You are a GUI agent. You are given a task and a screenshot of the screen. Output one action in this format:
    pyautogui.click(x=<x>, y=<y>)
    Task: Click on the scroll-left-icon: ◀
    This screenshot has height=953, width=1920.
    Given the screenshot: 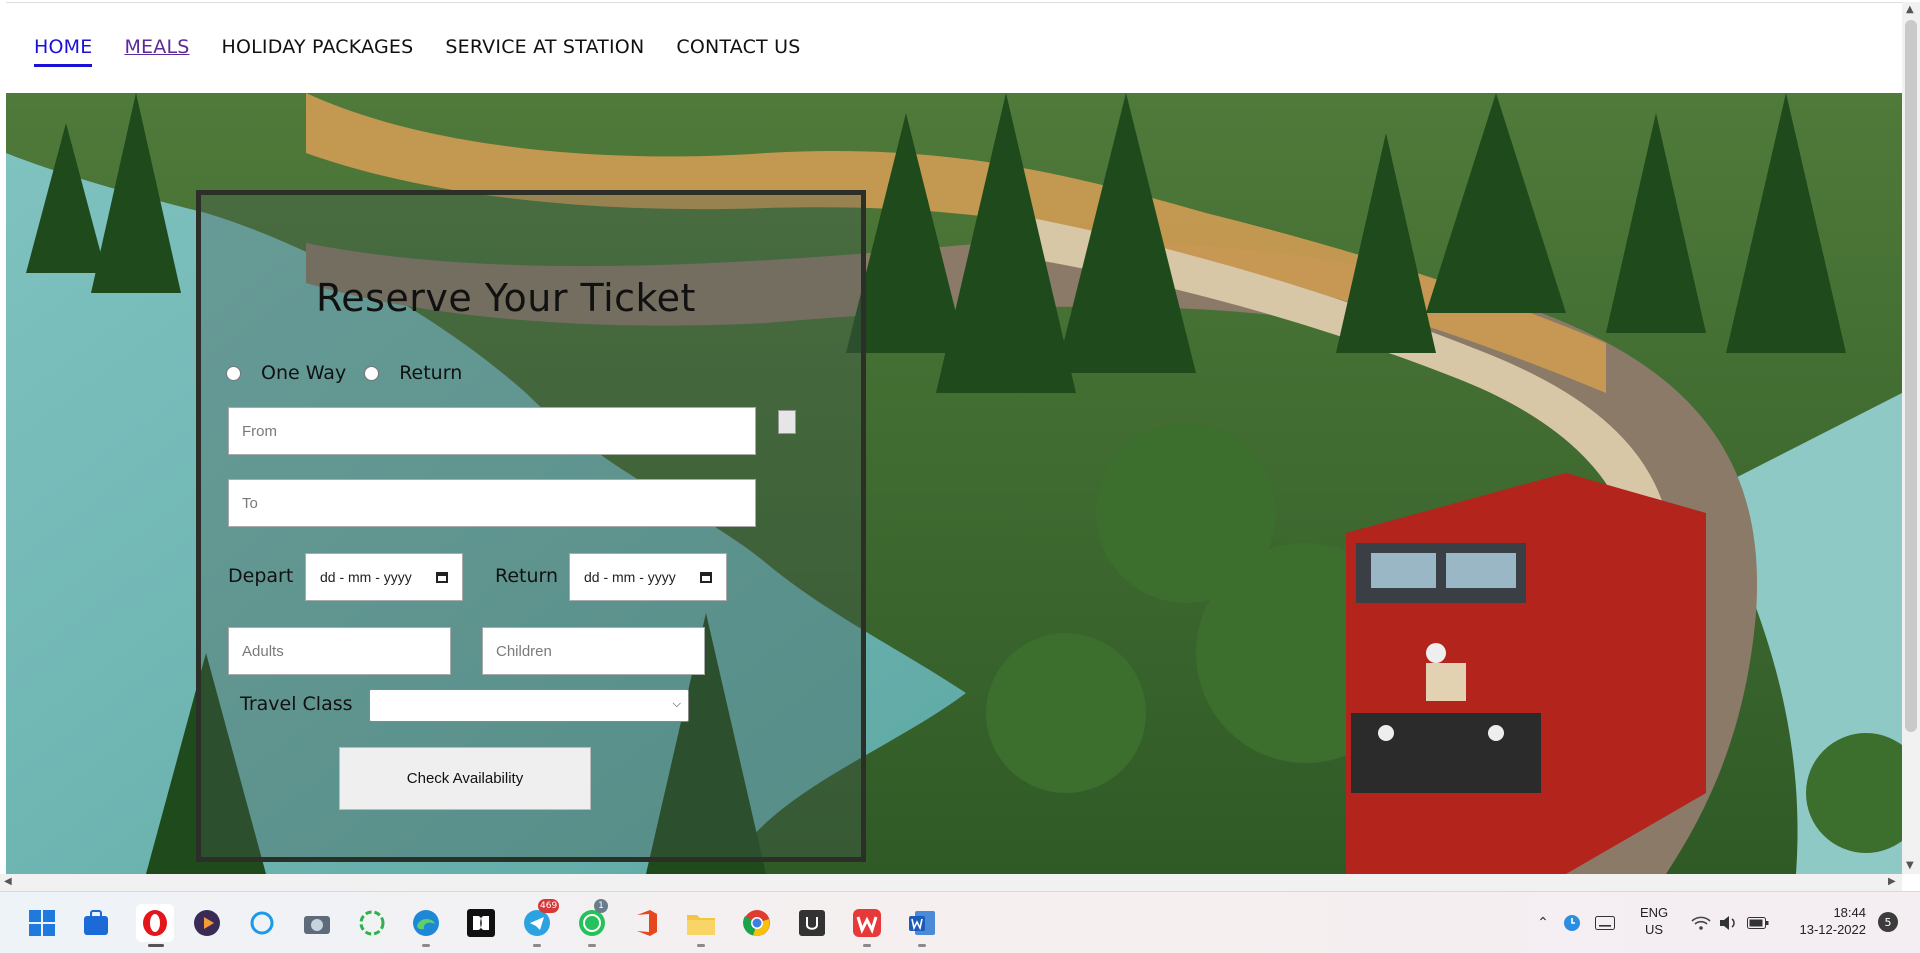 What is the action you would take?
    pyautogui.click(x=8, y=881)
    